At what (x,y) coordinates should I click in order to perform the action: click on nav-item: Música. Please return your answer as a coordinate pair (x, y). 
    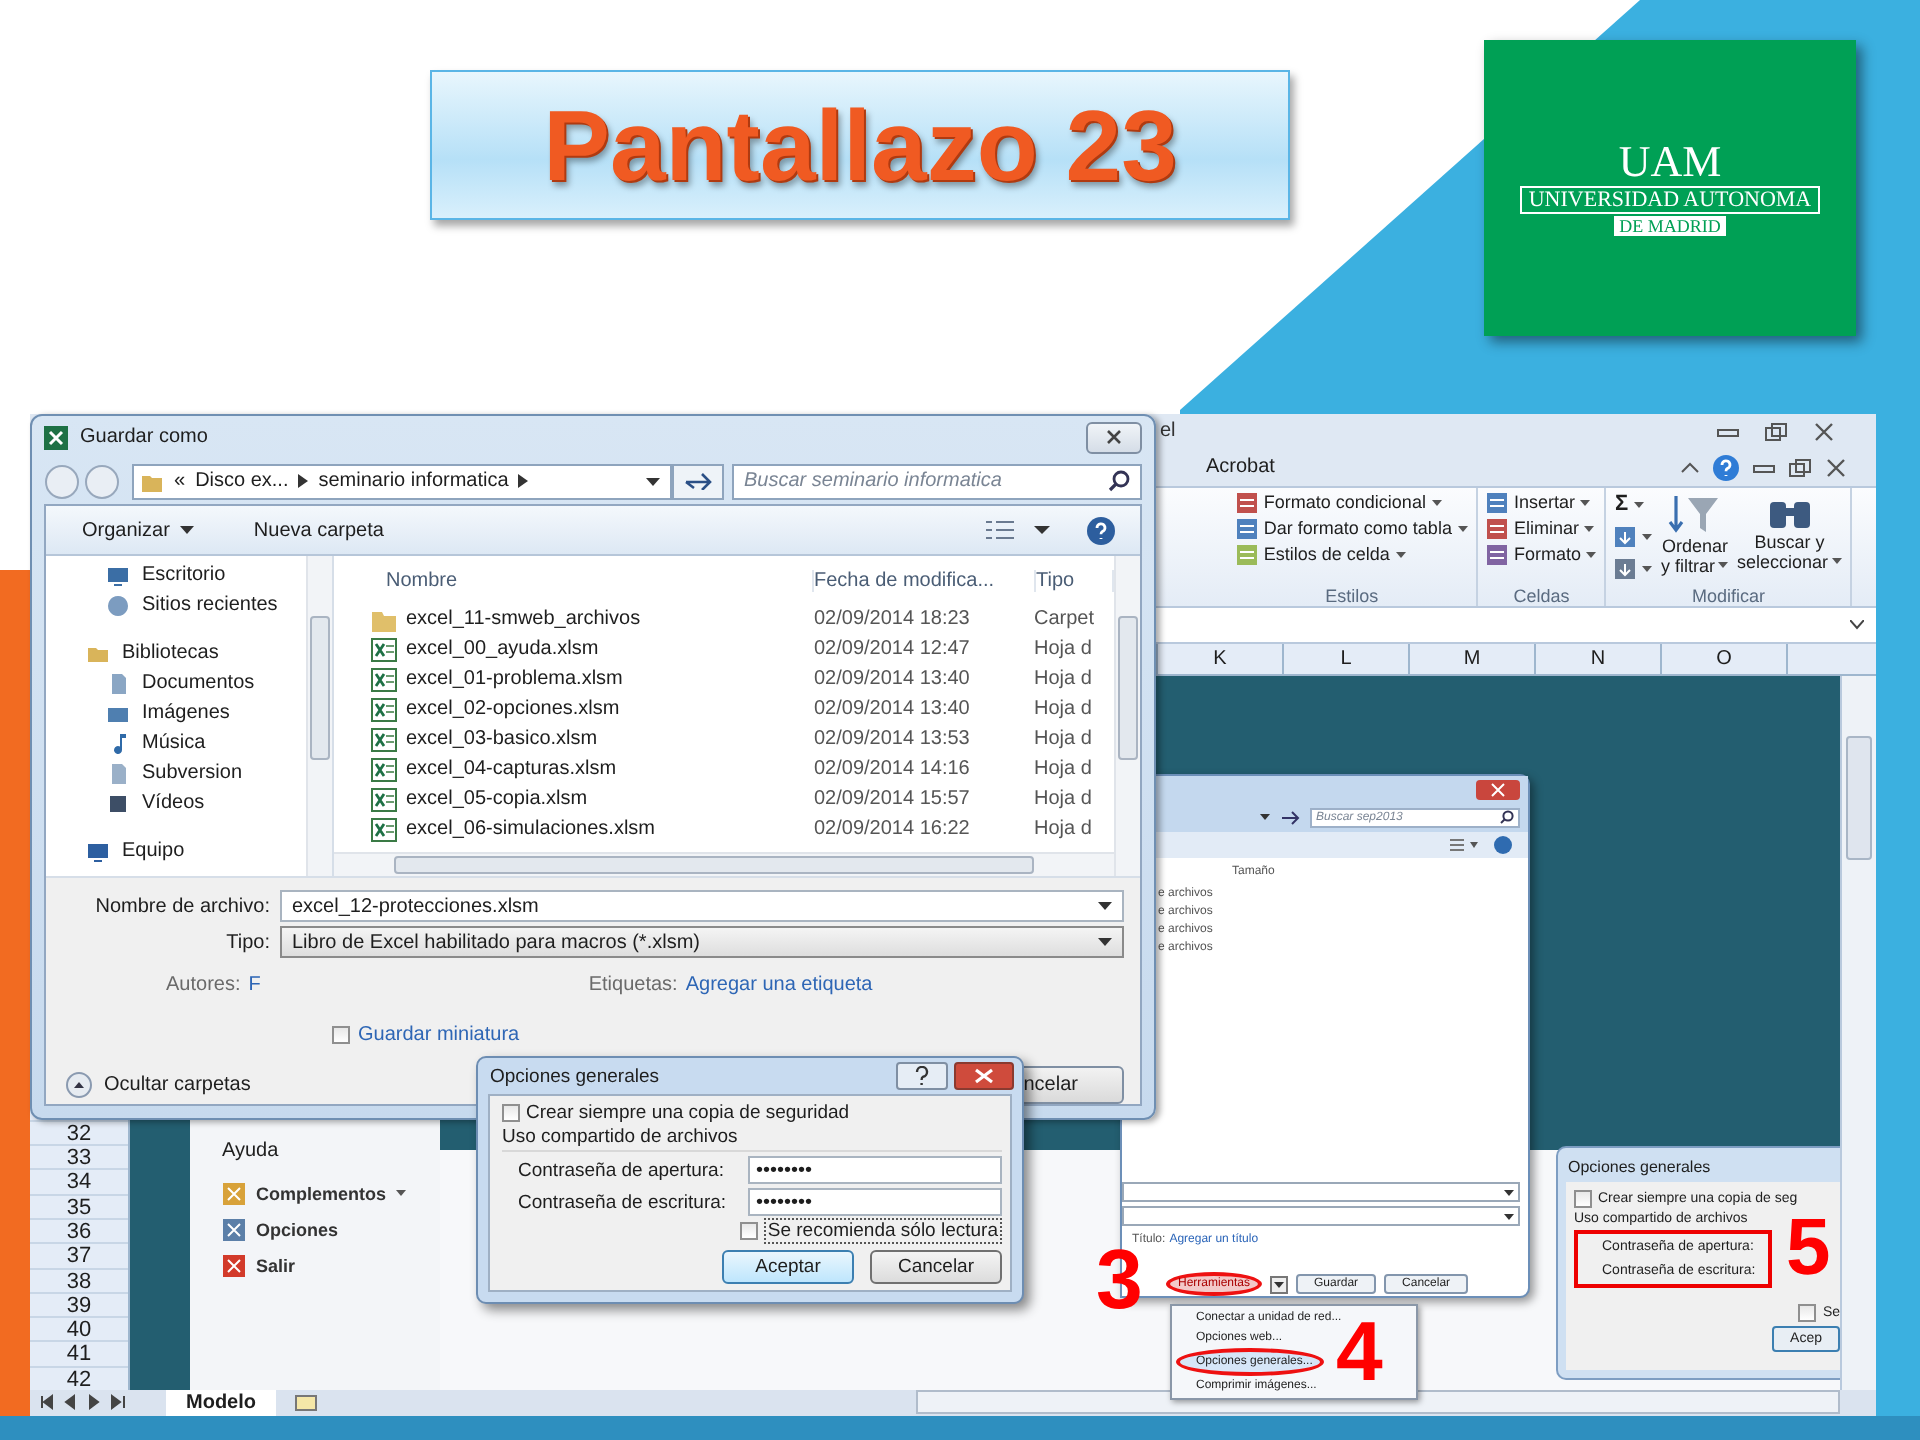
    Looking at the image, I should click on (176, 743).